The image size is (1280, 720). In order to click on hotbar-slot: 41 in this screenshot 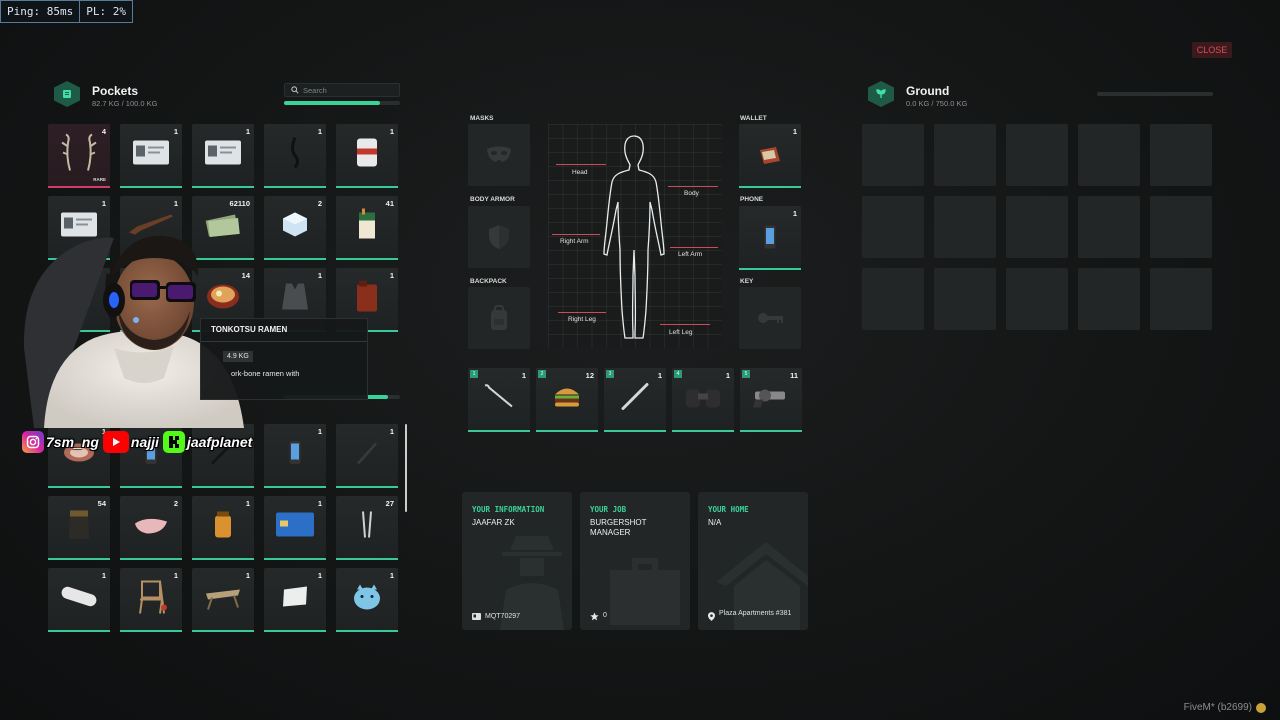, I will do `click(703, 400)`.